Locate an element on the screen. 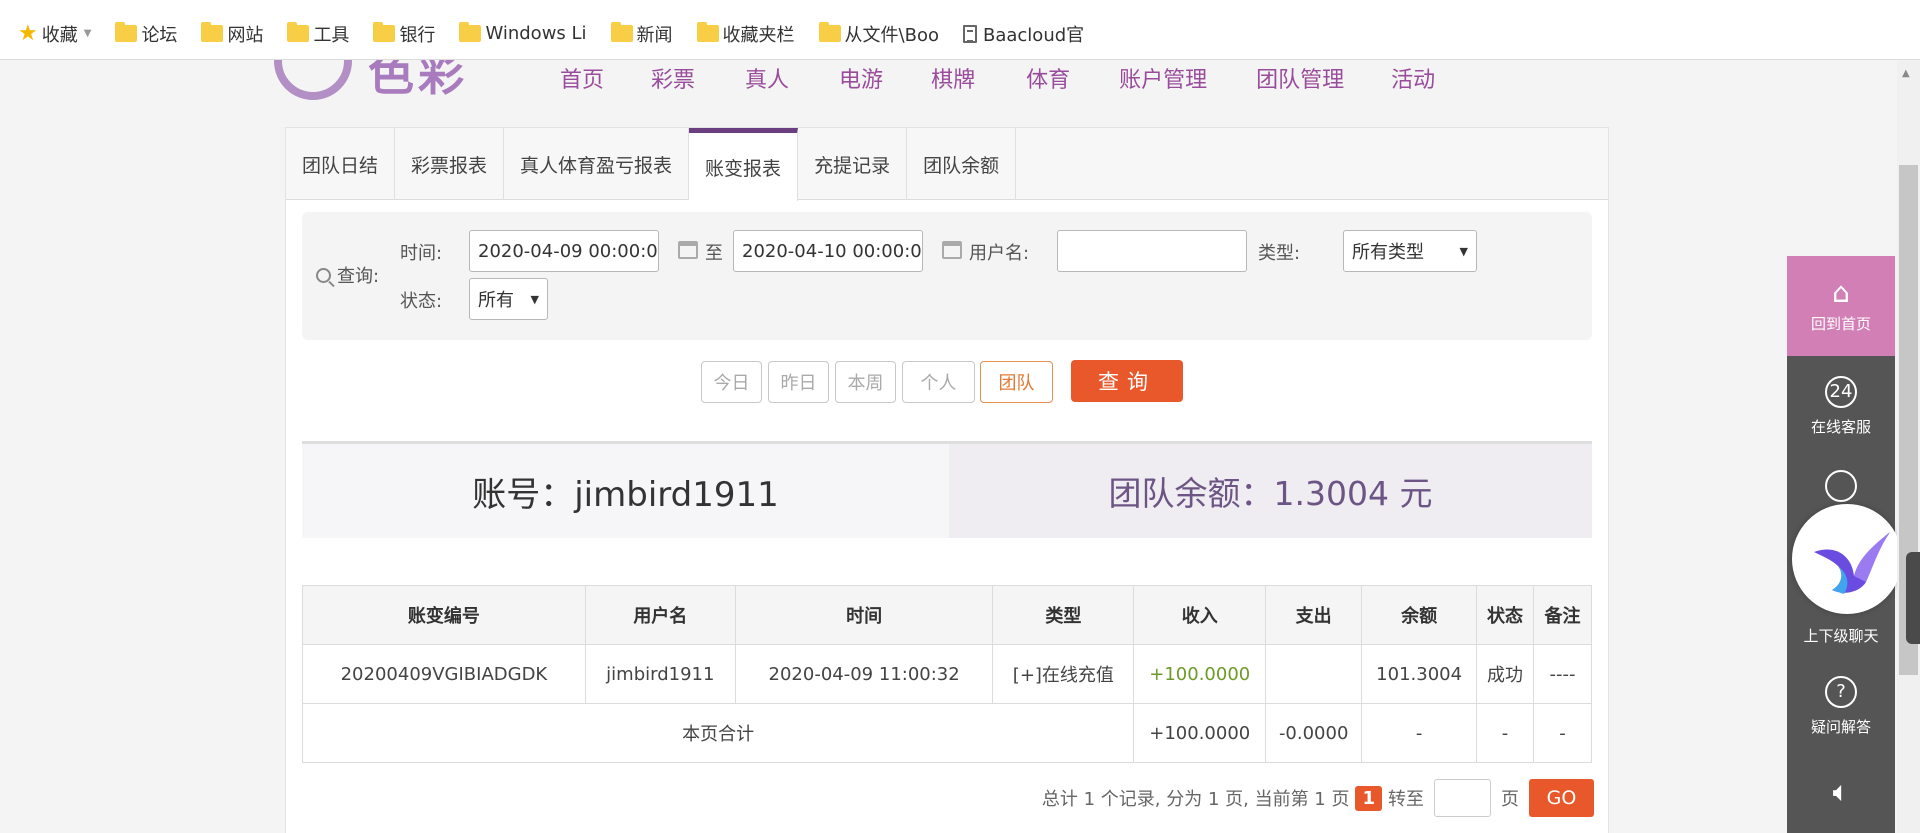  nav-promo: 活动 is located at coordinates (1413, 78).